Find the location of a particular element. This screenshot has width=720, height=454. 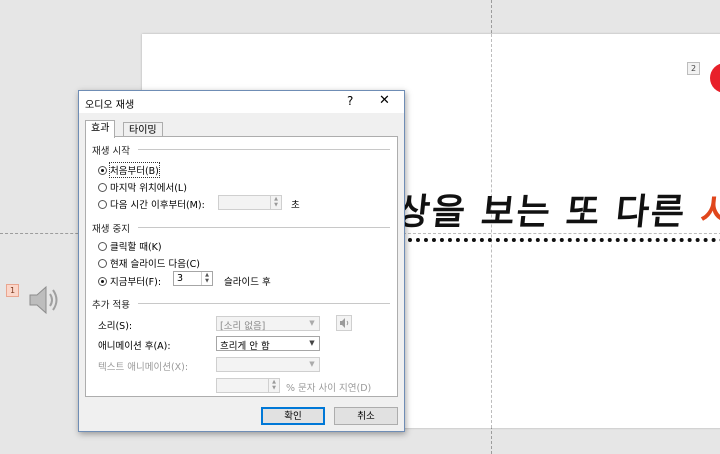

enhancements-group-label: 추가 적용 is located at coordinates (111, 305).